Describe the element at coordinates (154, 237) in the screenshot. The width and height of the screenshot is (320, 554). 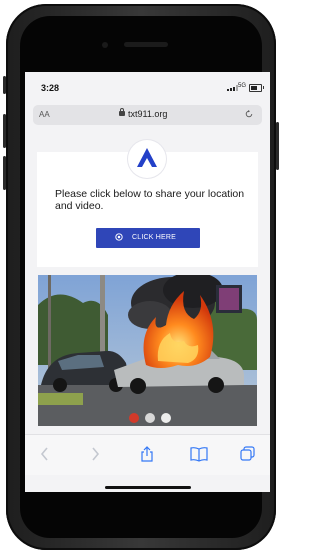
I see `click-here-label: CLICK HERE` at that location.